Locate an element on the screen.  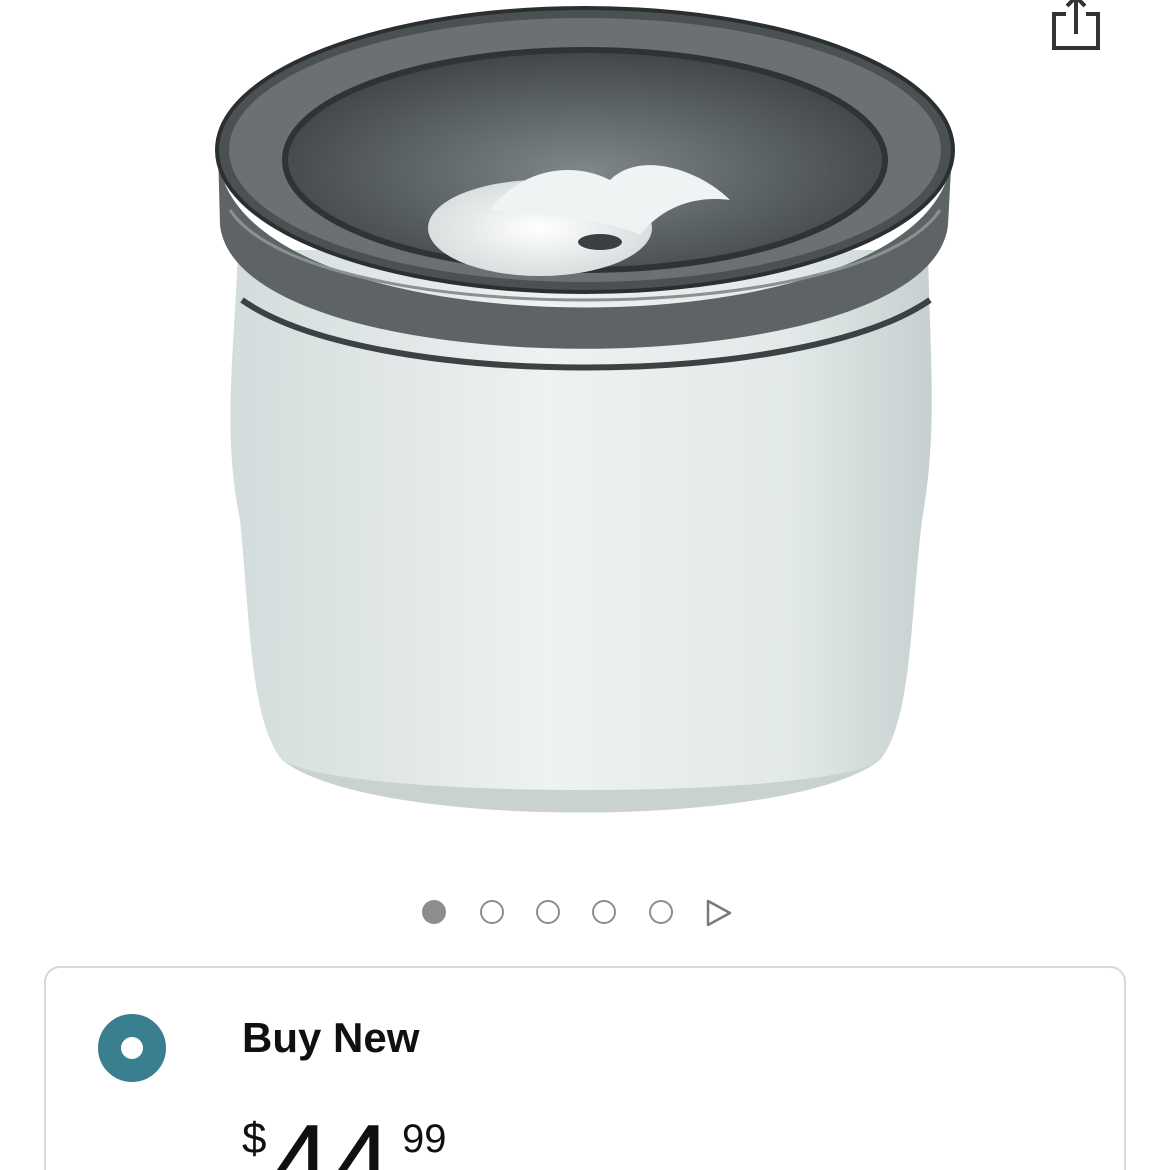
buy-new-radio-selected is located at coordinates (132, 1048).